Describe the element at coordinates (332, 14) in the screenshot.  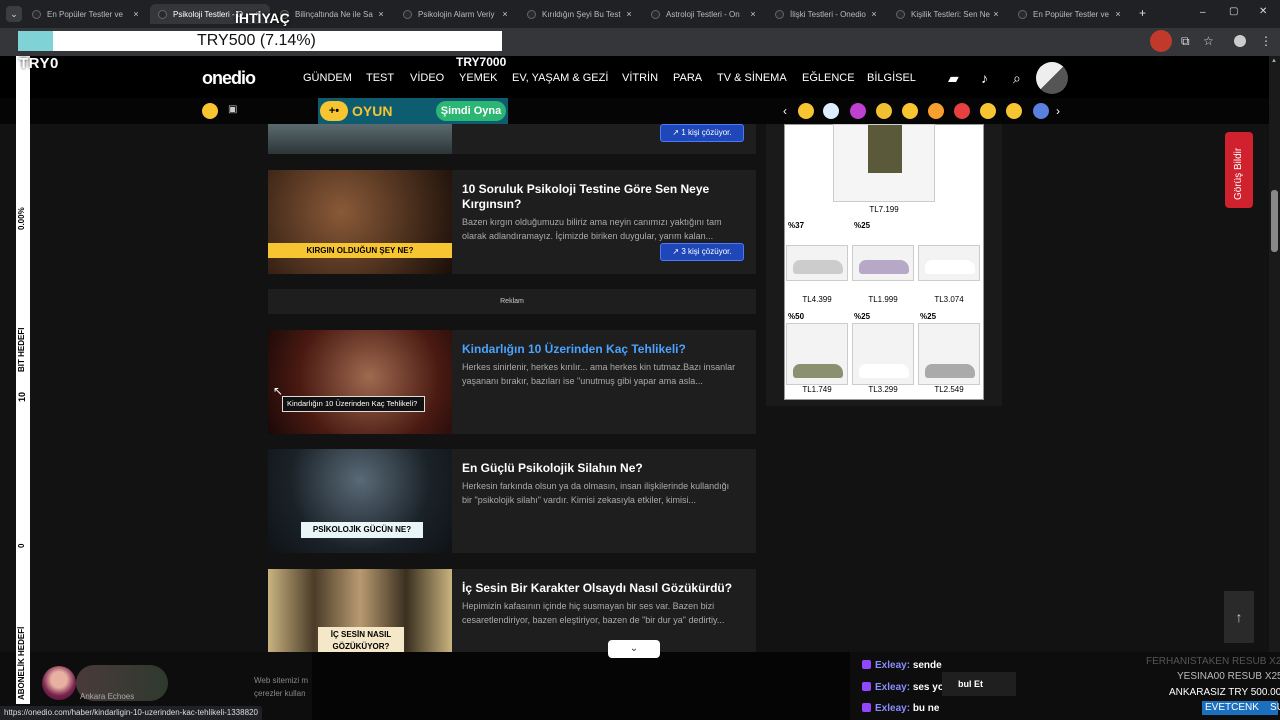
I see `browser-tab: Bilinçaltında Ne ile Sa ×` at that location.